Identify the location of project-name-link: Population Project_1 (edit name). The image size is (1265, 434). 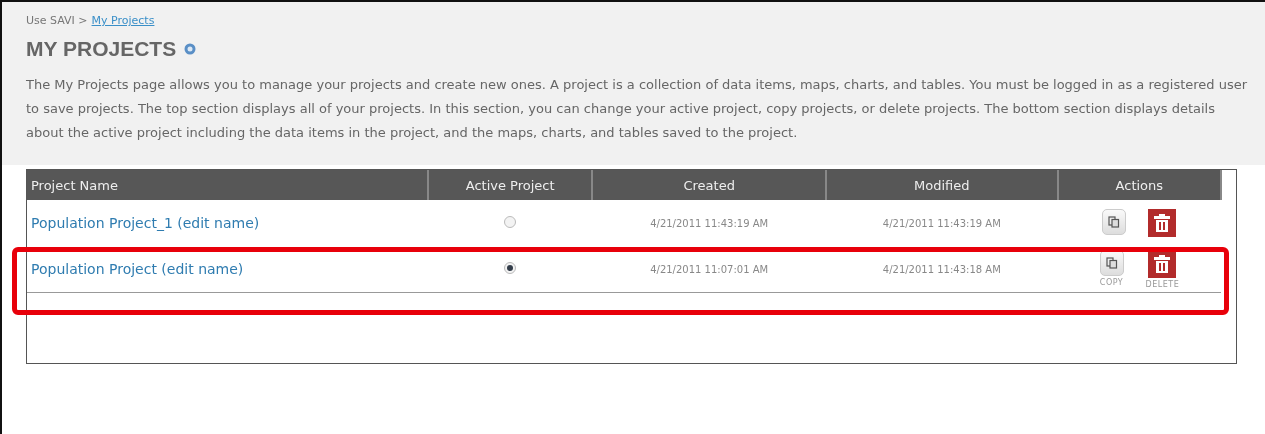
(145, 223).